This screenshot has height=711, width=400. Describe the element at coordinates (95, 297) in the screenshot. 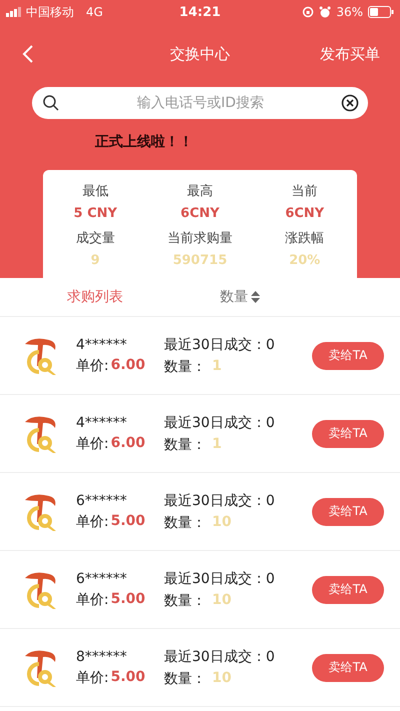

I see `list-tab: 求购列表` at that location.